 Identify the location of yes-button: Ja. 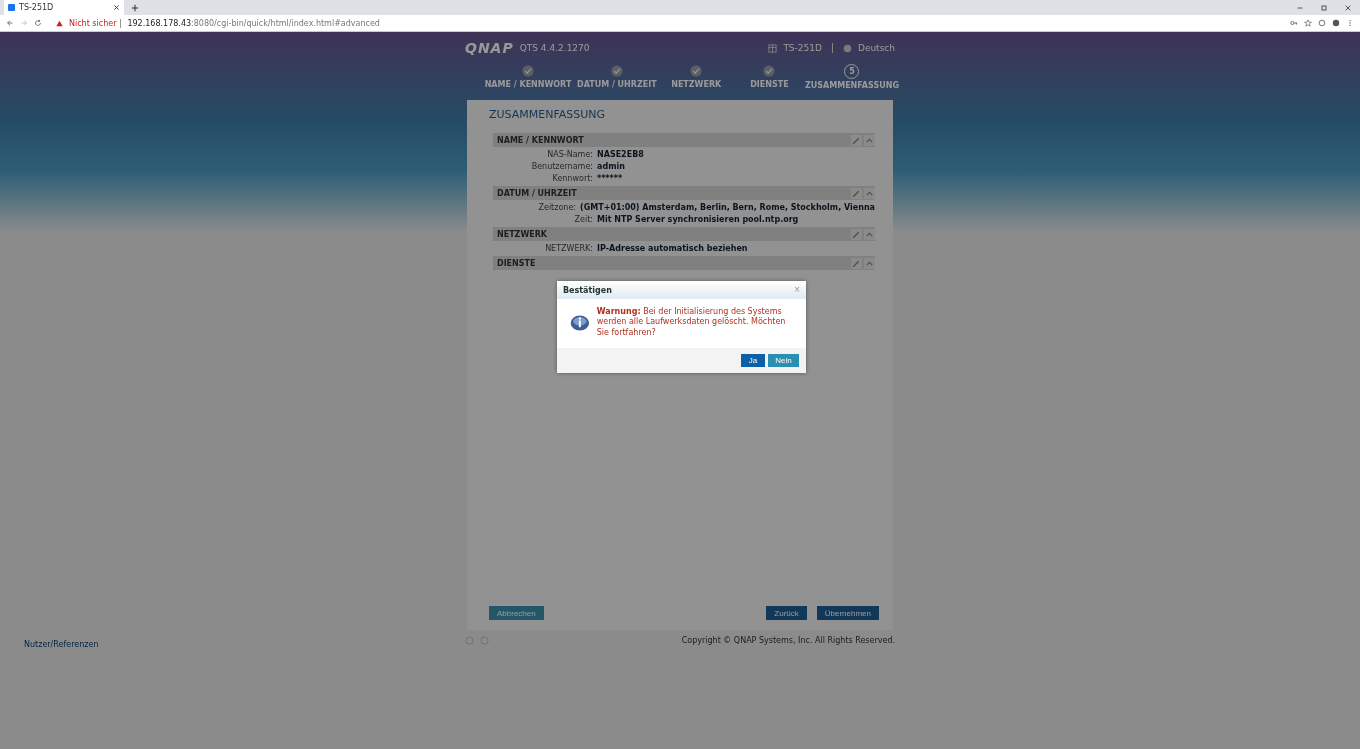
(753, 361).